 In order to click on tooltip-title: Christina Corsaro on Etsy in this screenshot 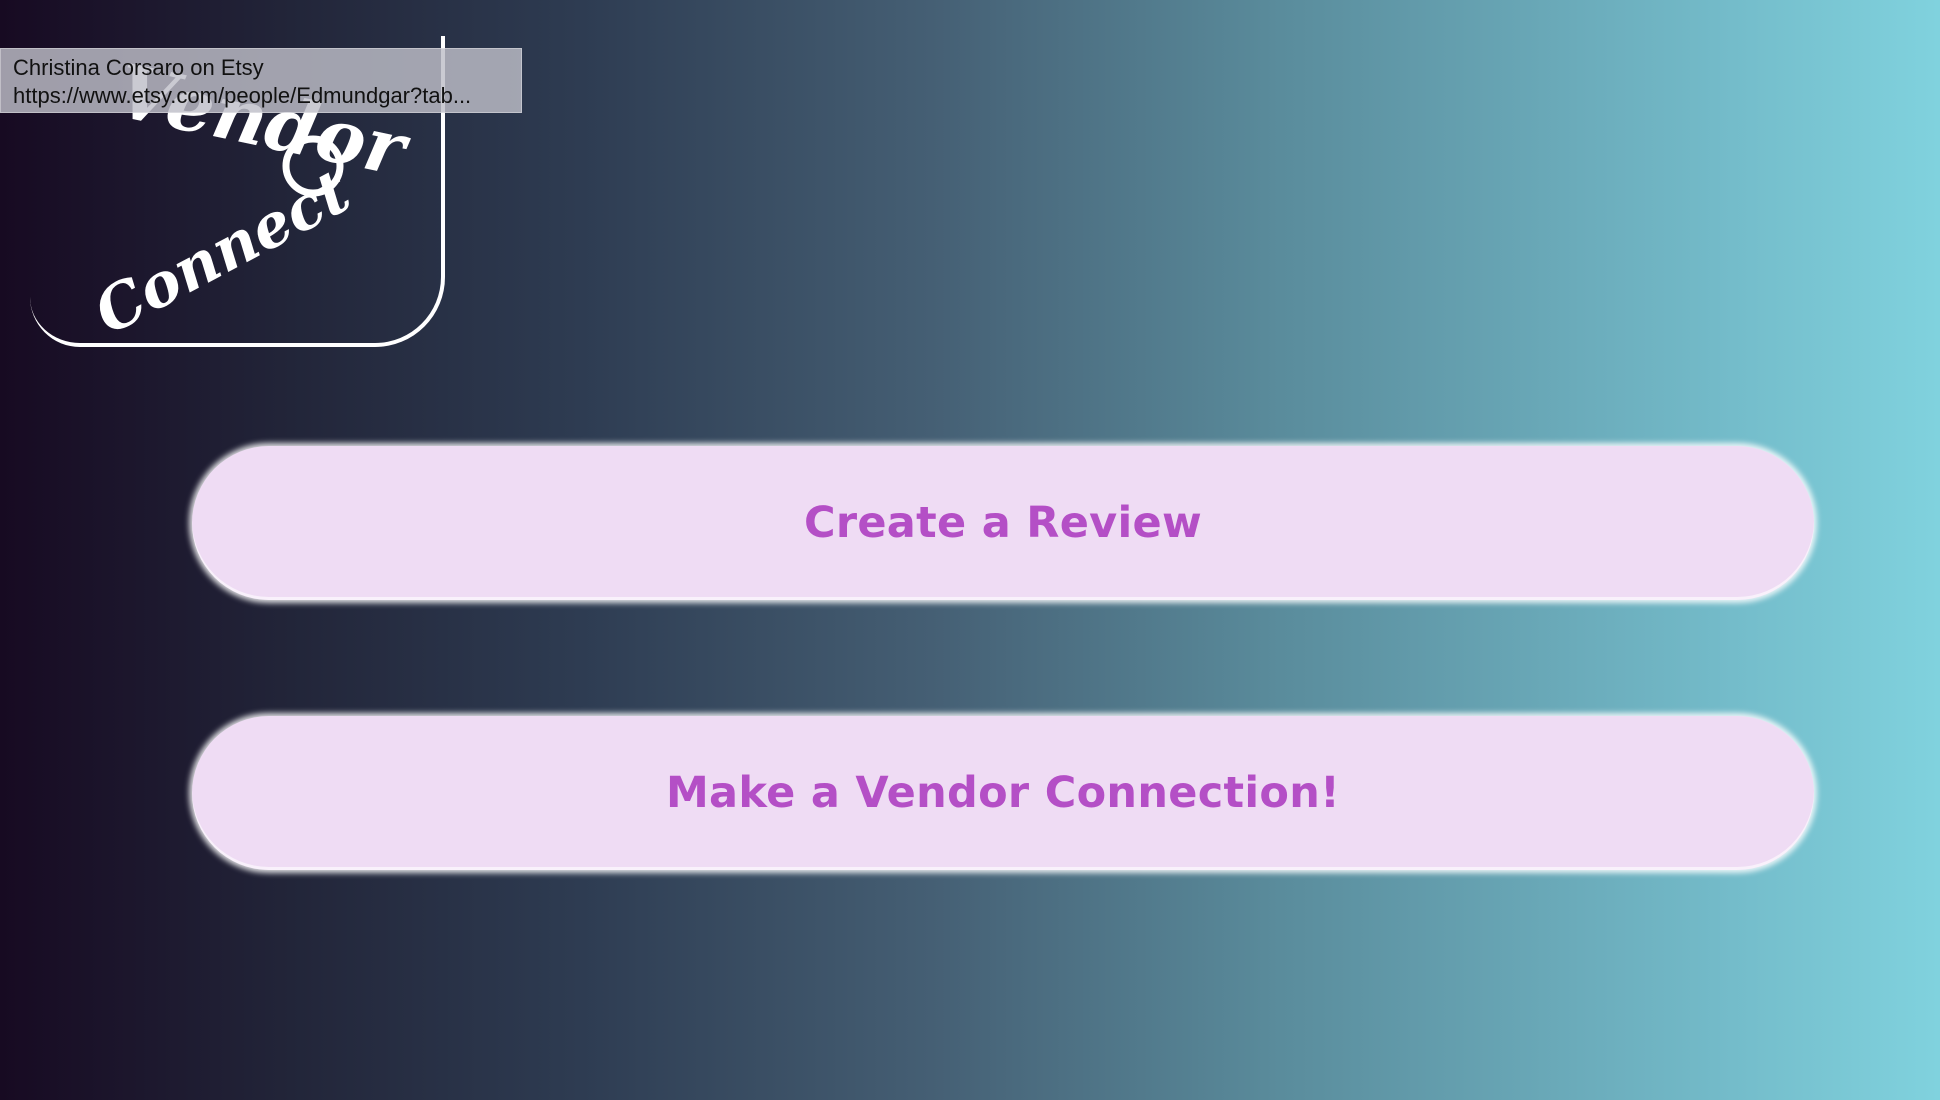, I will do `click(138, 67)`.